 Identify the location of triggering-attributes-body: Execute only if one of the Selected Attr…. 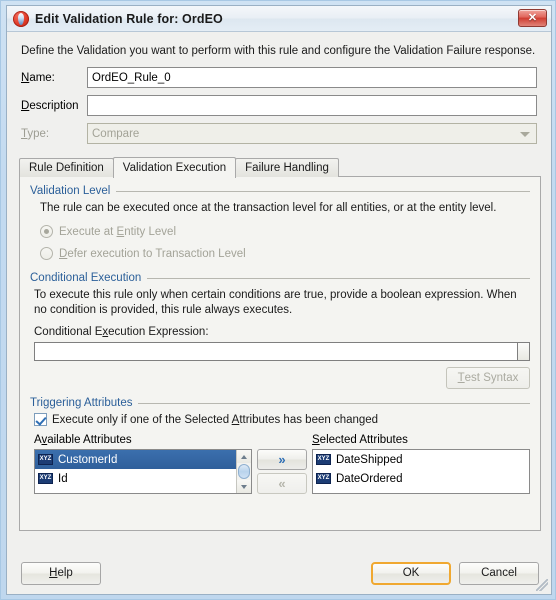
(280, 453).